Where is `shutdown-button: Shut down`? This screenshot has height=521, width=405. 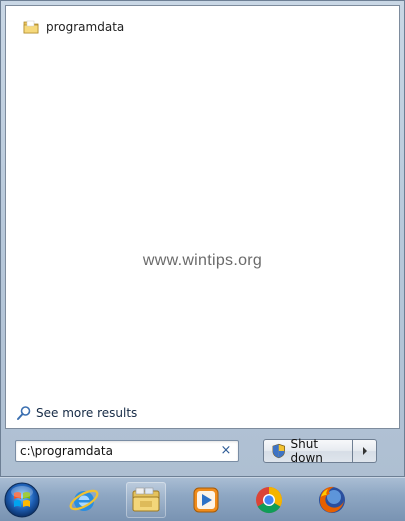
shutdown-button: Shut down is located at coordinates (308, 451).